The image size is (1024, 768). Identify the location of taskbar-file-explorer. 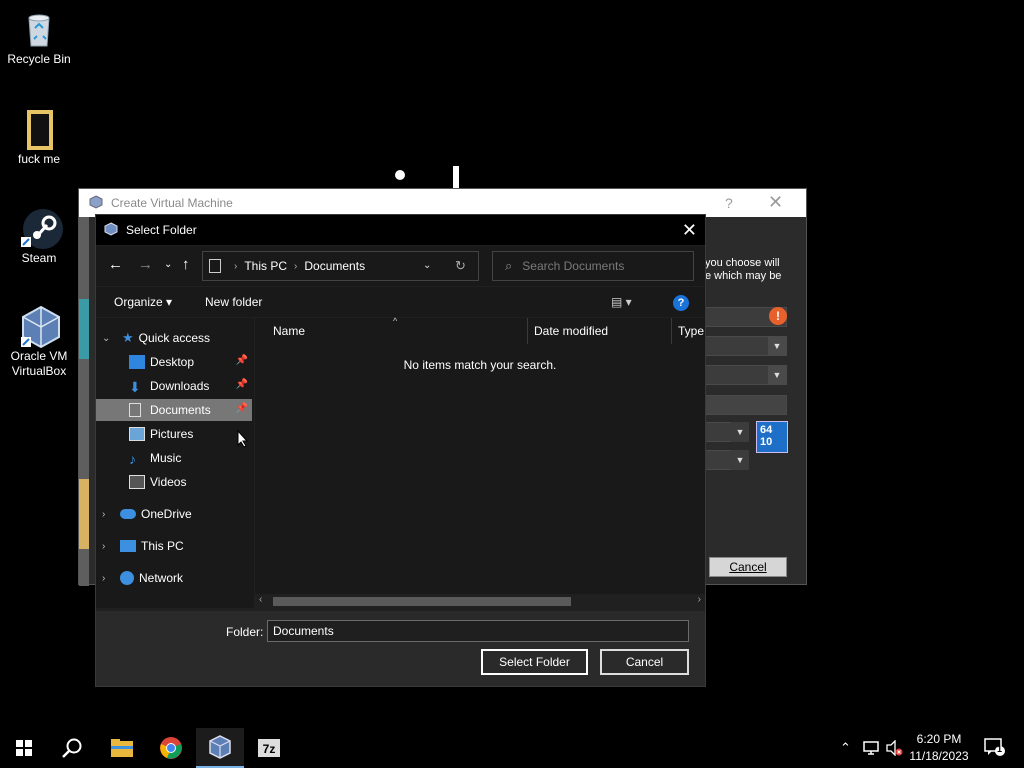
(122, 748).